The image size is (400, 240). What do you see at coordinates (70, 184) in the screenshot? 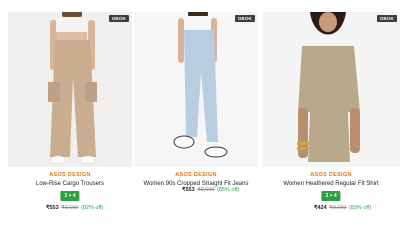
I see `product-title: Low-Rise Cargo Trousers` at bounding box center [70, 184].